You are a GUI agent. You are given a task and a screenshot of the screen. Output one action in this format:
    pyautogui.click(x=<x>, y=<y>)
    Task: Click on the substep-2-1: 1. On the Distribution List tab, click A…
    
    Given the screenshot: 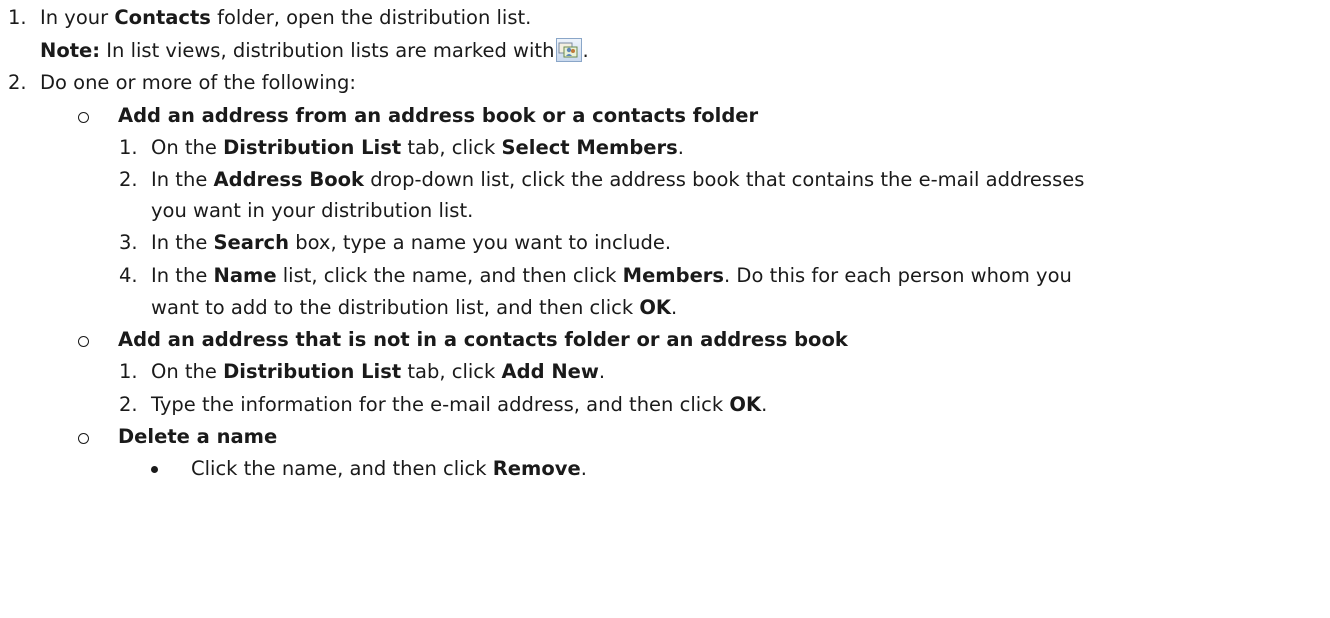 What is the action you would take?
    pyautogui.click(x=362, y=372)
    